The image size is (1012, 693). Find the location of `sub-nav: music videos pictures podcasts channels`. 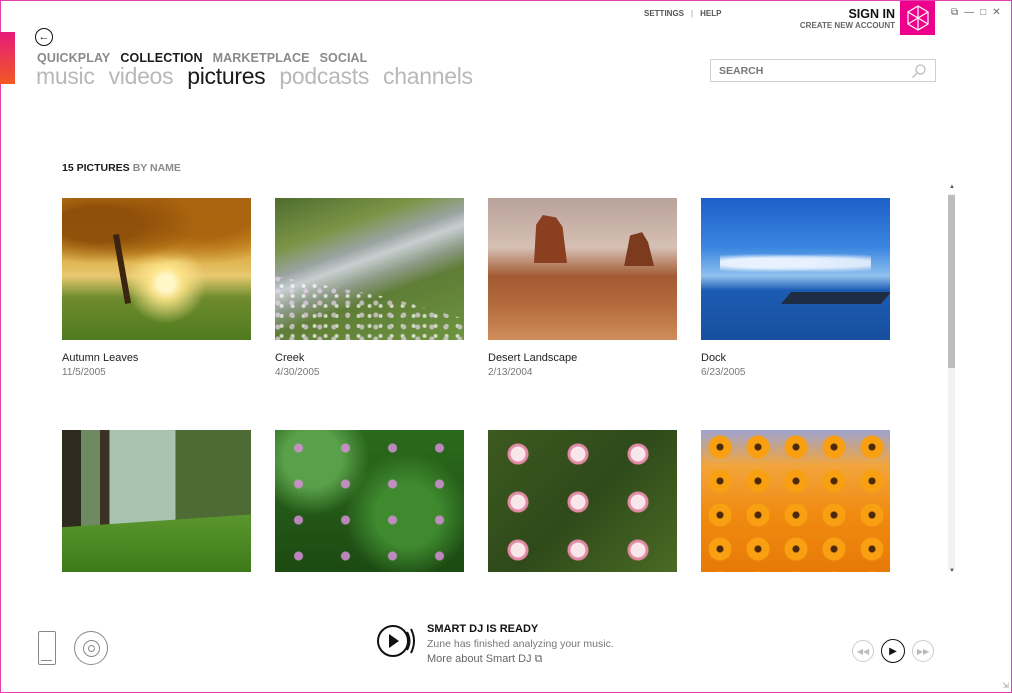

sub-nav: music videos pictures podcasts channels is located at coordinates (254, 76).